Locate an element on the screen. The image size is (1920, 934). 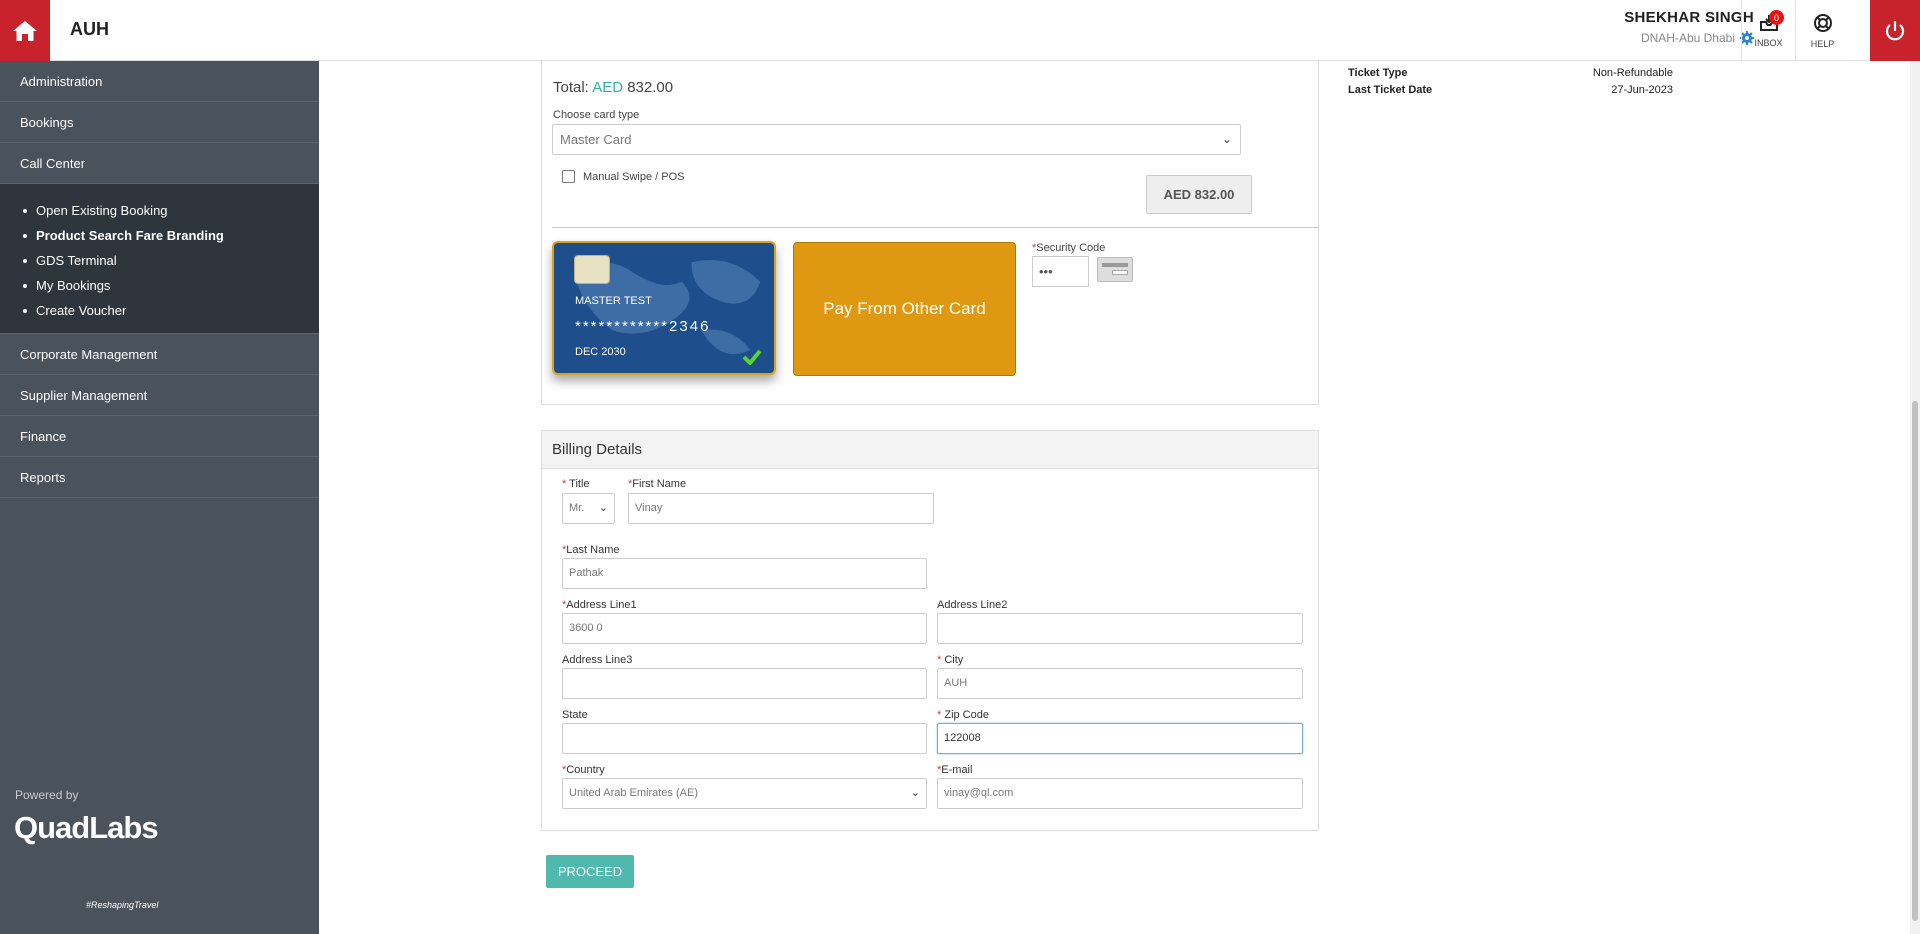
inbox-count-badge: 0 is located at coordinates (1776, 17).